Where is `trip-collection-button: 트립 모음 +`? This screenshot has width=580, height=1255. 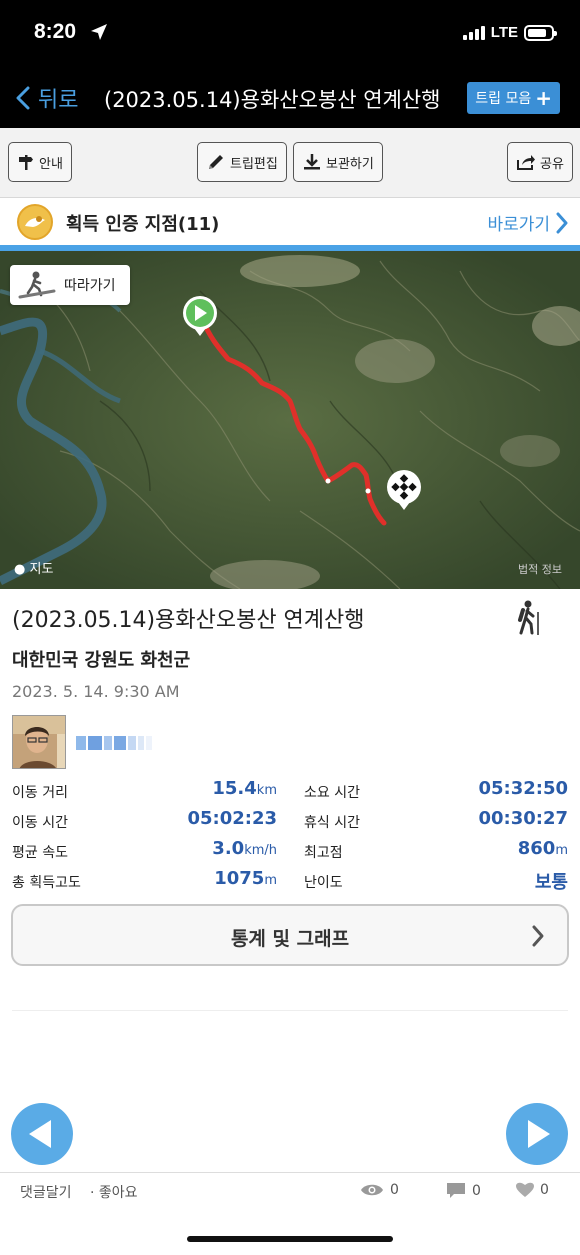 trip-collection-button: 트립 모음 + is located at coordinates (513, 98).